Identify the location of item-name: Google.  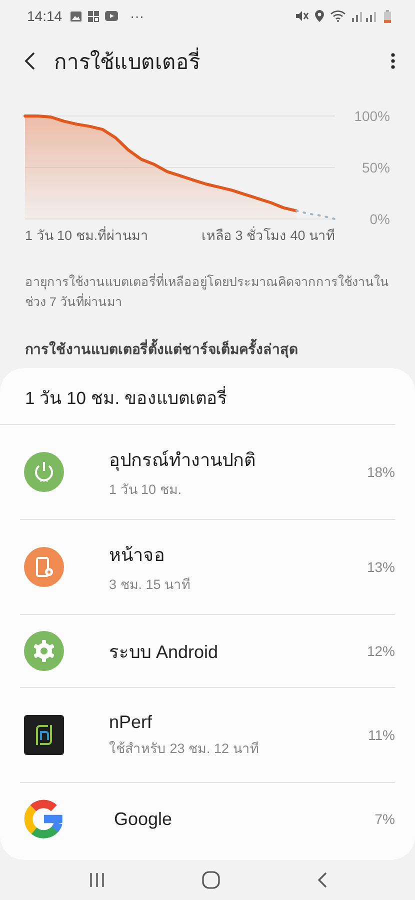
(144, 819).